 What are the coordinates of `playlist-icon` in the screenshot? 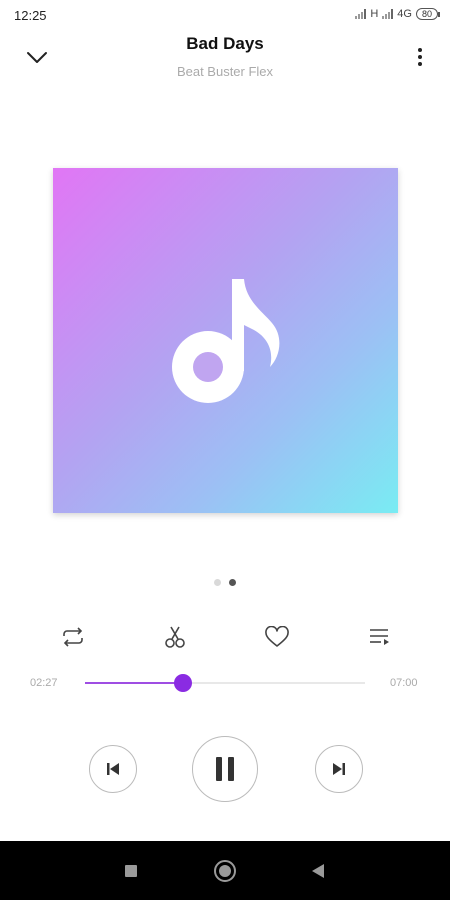 It's located at (379, 637).